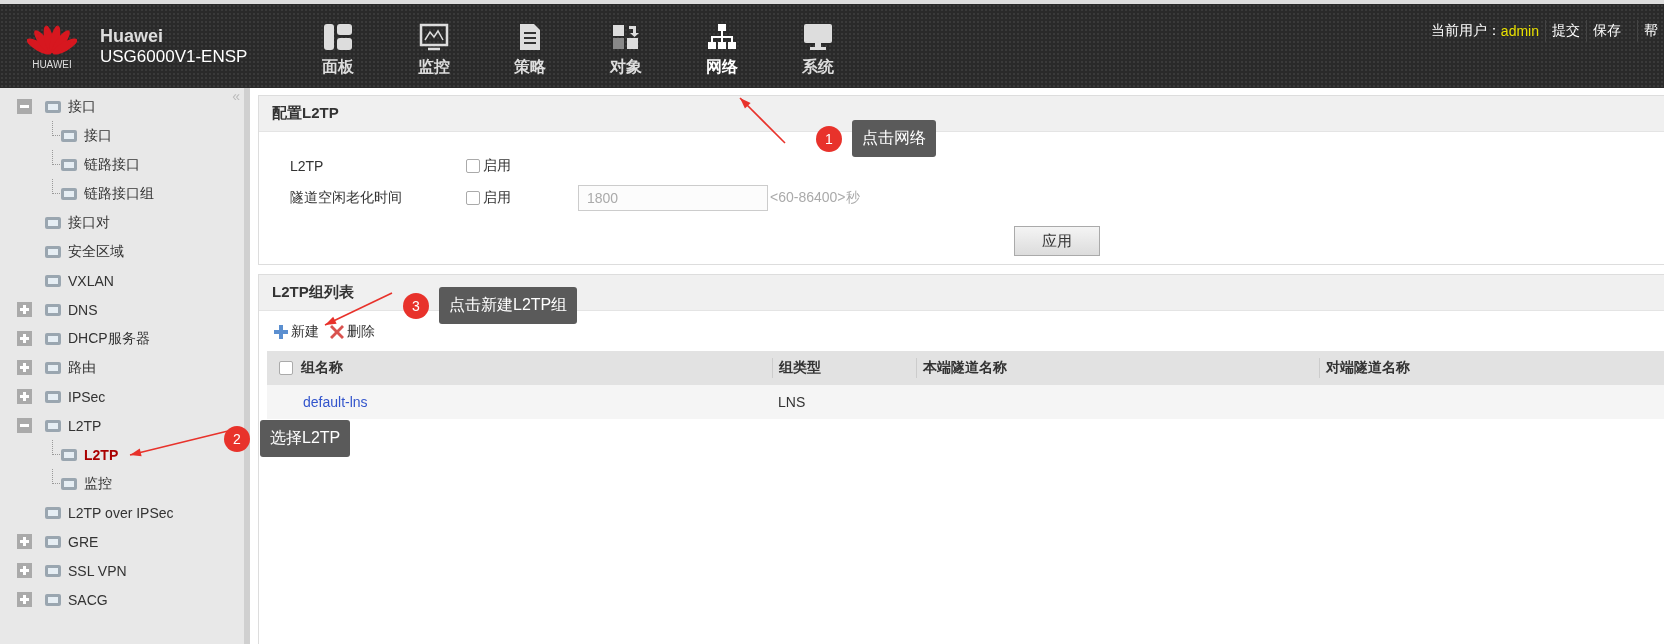  Describe the element at coordinates (281, 332) in the screenshot. I see `plus-icon` at that location.